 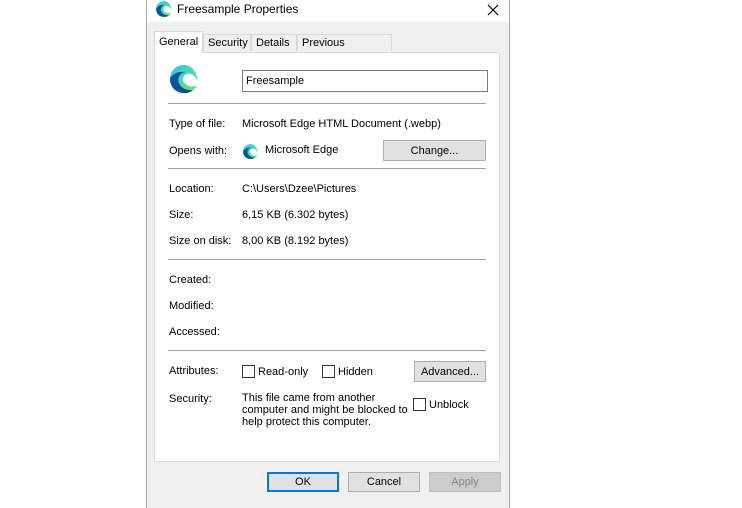 What do you see at coordinates (365, 81) in the screenshot?
I see `file-name-input` at bounding box center [365, 81].